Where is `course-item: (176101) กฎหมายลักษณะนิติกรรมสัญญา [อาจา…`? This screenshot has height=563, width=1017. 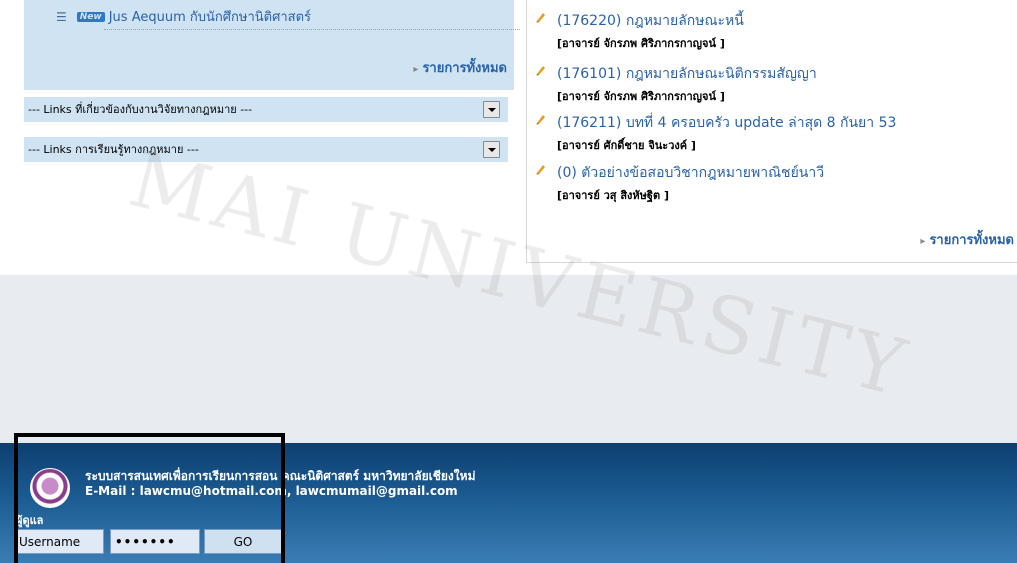 course-item: (176101) กฎหมายลักษณะนิติกรรมสัญญา [อาจา… is located at coordinates (676, 84).